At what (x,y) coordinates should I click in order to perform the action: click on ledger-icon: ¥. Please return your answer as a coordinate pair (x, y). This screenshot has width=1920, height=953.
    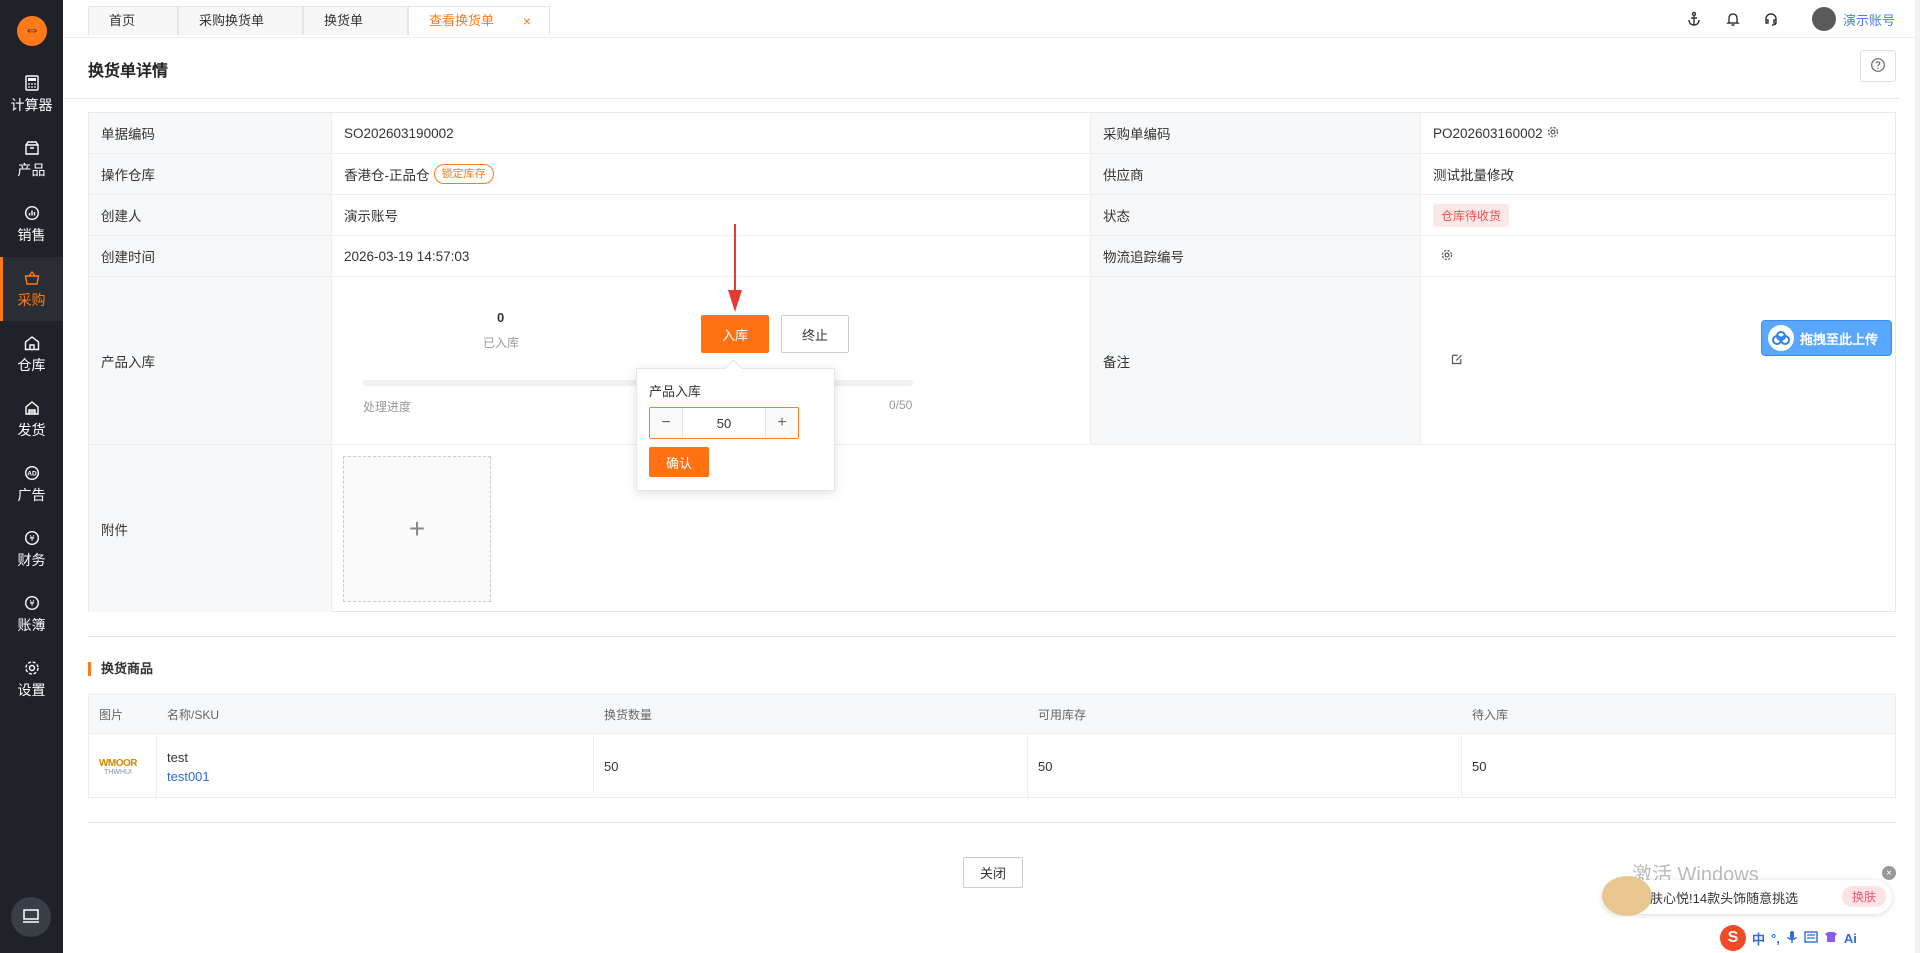
    Looking at the image, I should click on (32, 603).